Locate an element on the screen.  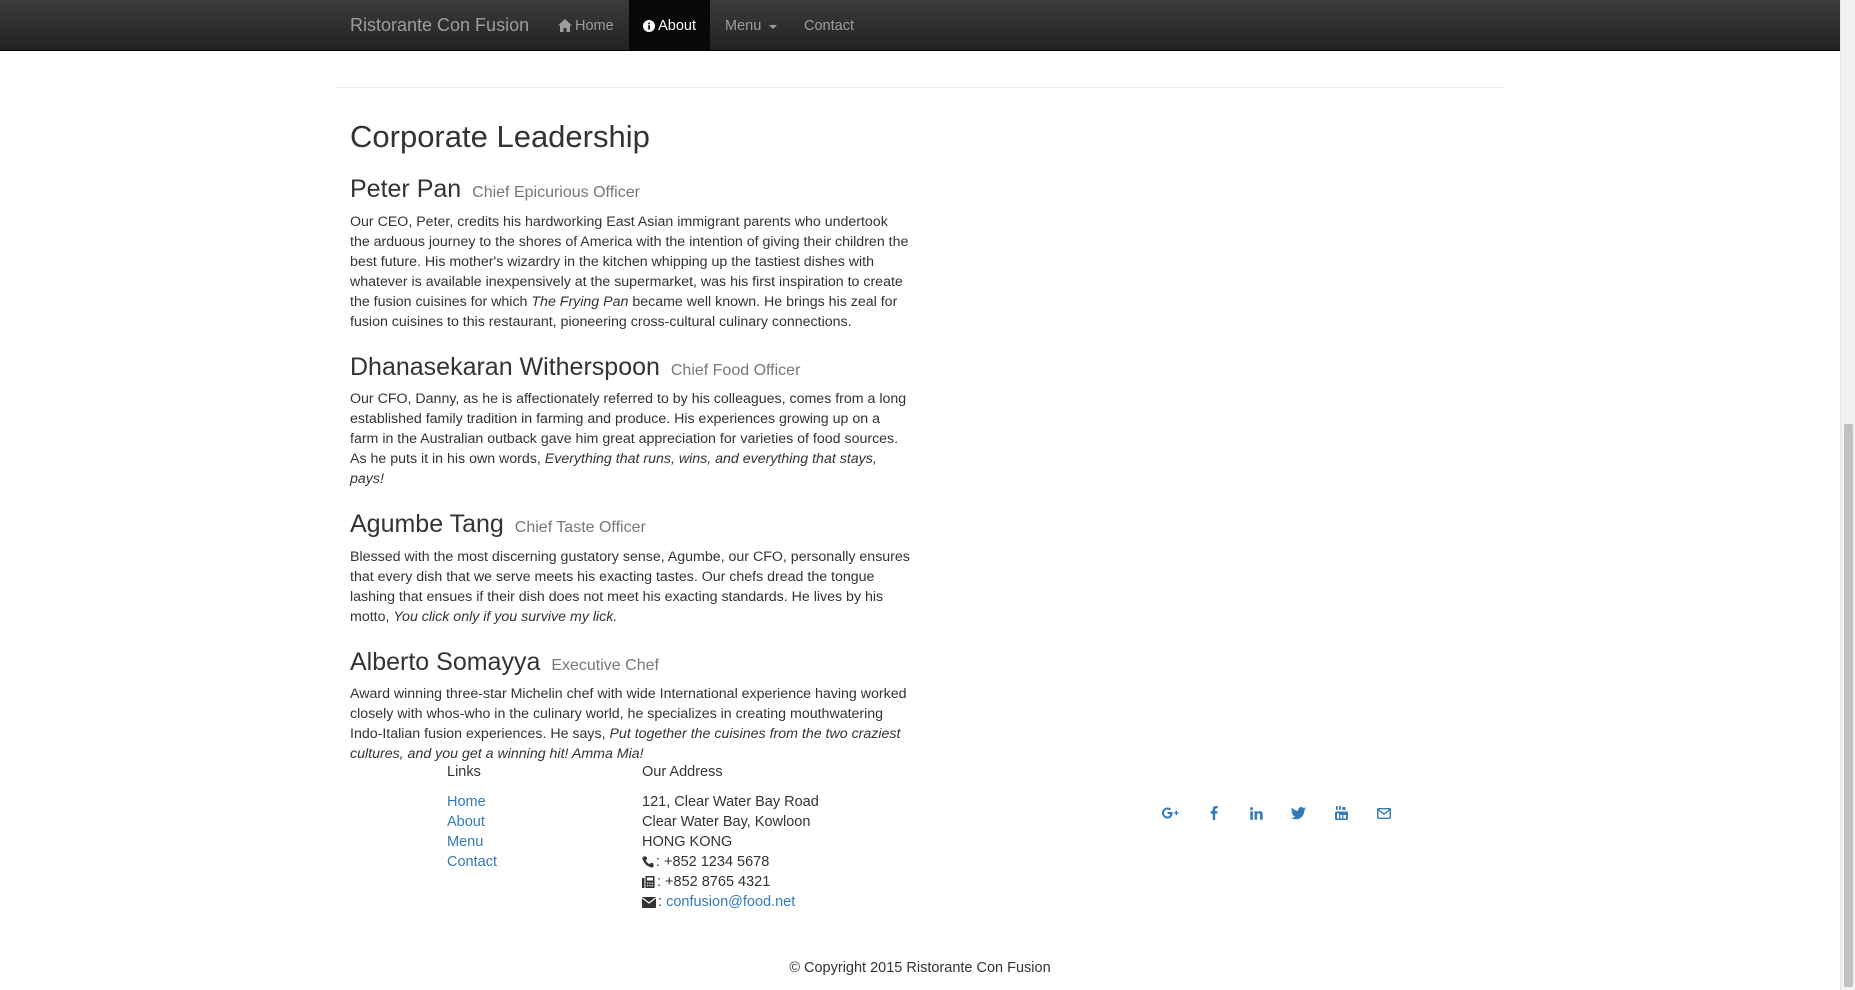
leader-heading: Peter Pan Chief Epicurious Officer is located at coordinates (630, 189).